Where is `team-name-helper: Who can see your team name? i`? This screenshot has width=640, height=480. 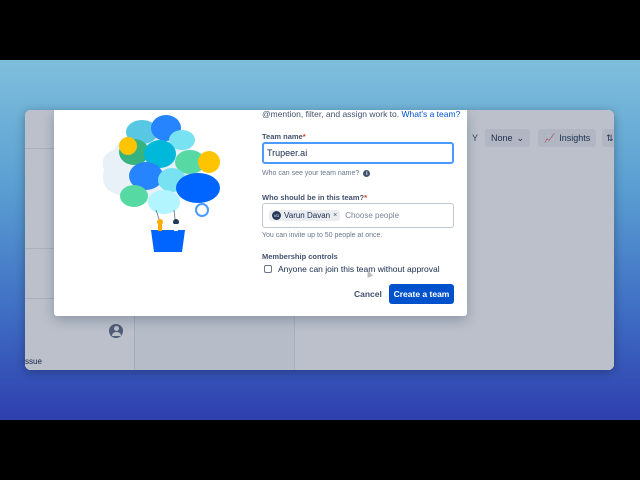 team-name-helper: Who can see your team name? i is located at coordinates (316, 173).